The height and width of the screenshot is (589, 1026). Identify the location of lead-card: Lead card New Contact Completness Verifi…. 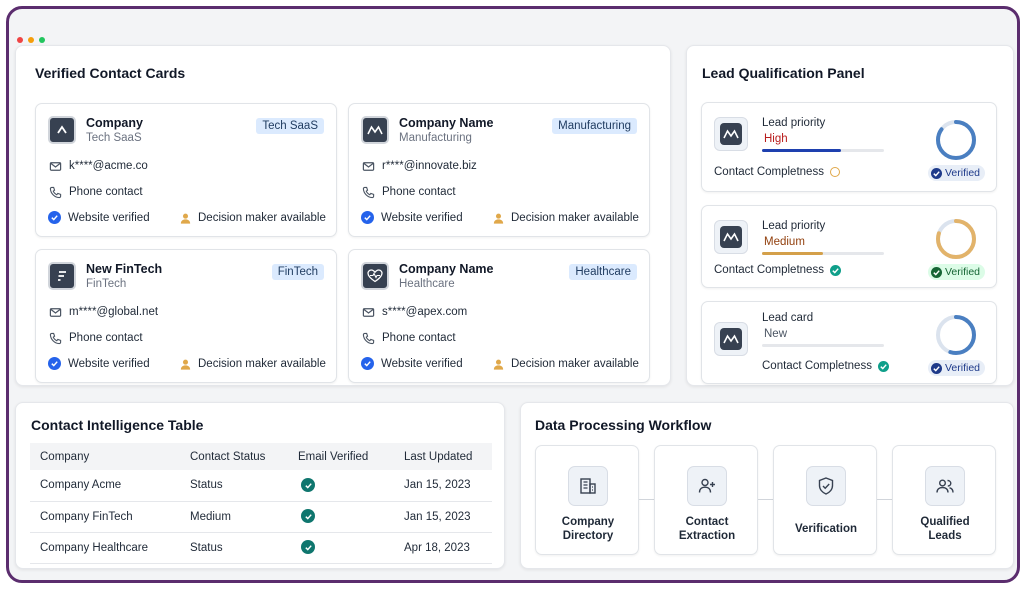
(849, 342).